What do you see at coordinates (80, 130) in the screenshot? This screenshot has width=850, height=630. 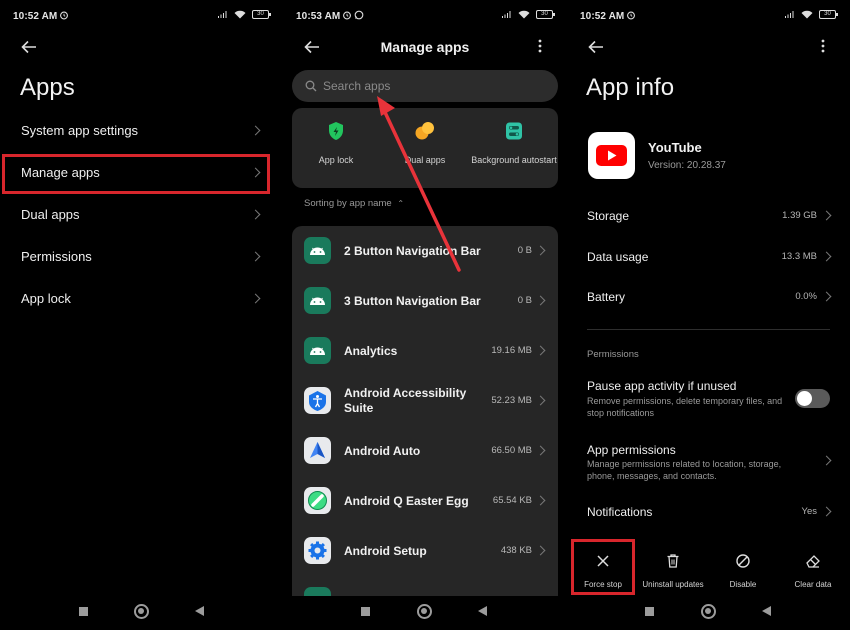 I see `menu-item-label: System app settings` at bounding box center [80, 130].